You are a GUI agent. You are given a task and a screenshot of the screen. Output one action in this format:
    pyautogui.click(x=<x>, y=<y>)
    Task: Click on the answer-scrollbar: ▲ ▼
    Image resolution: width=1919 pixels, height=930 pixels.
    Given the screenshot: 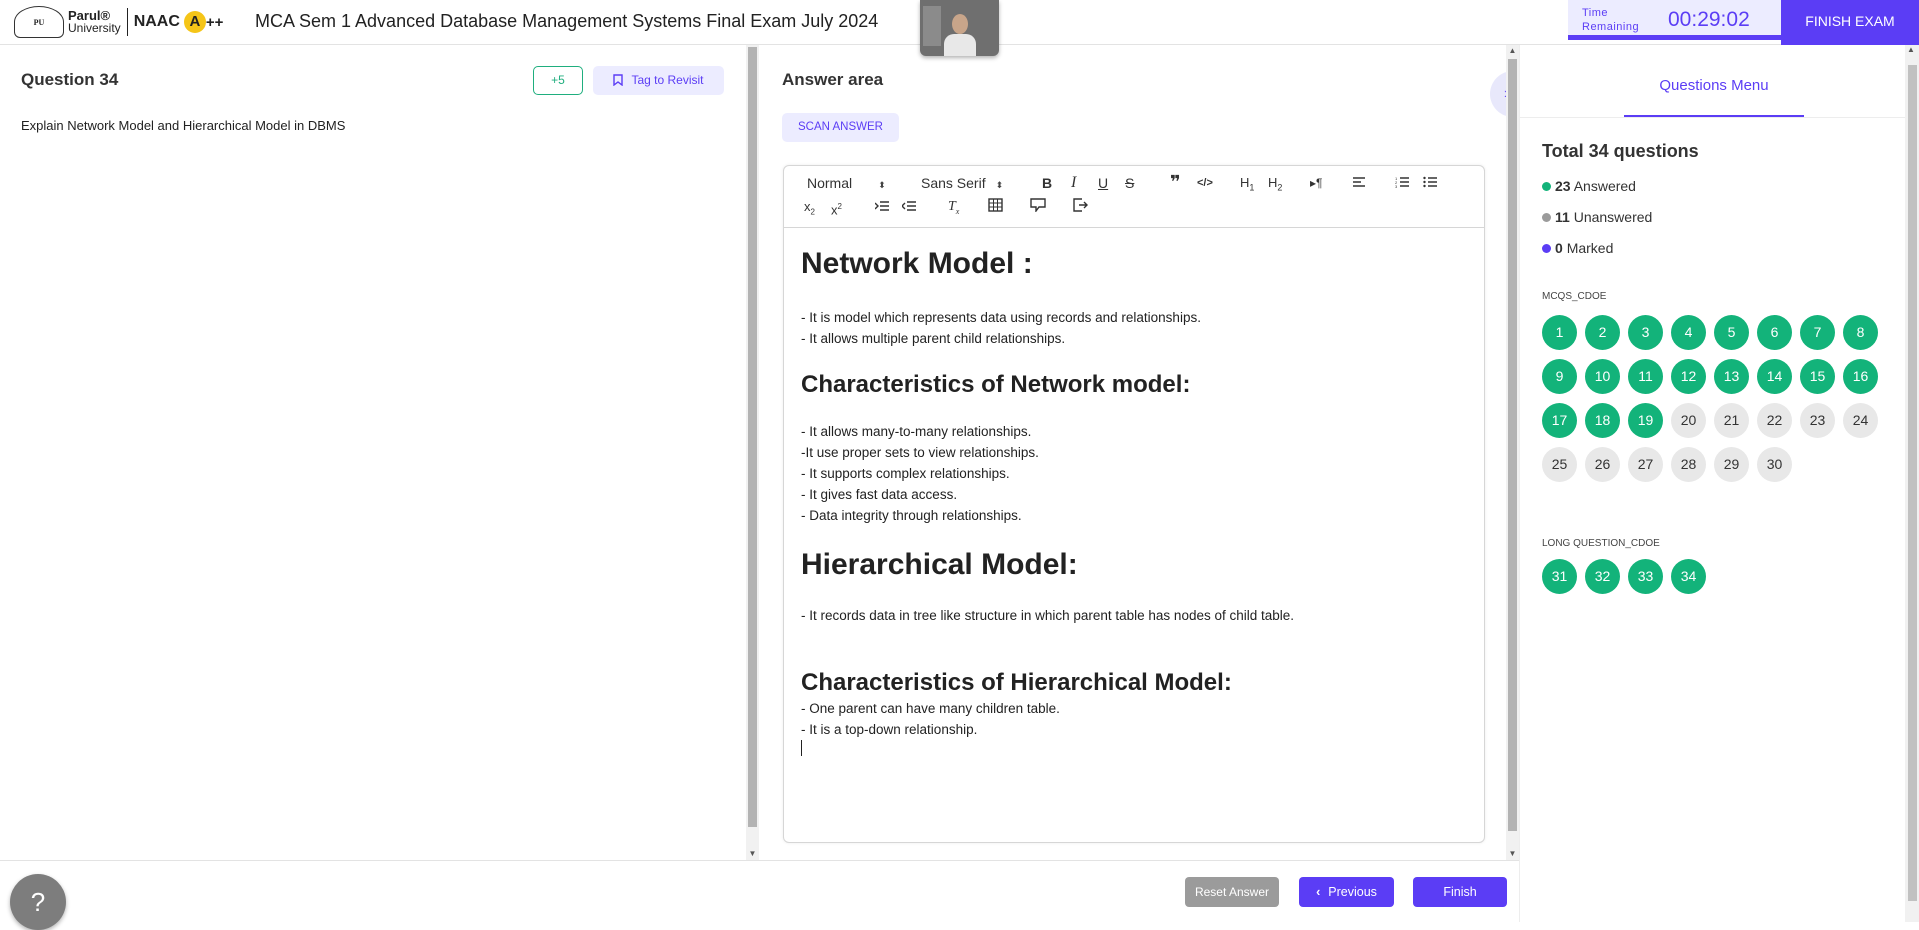 What is the action you would take?
    pyautogui.click(x=1512, y=452)
    